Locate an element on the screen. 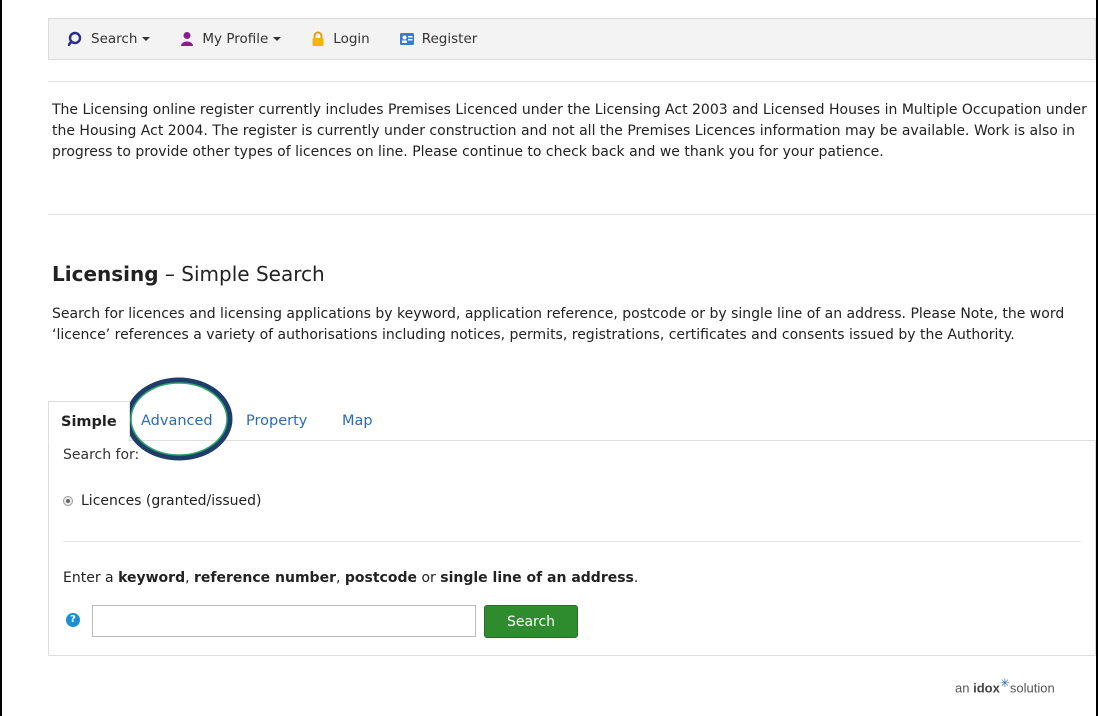 The height and width of the screenshot is (716, 1098). tab-advanced: Advanced is located at coordinates (177, 421).